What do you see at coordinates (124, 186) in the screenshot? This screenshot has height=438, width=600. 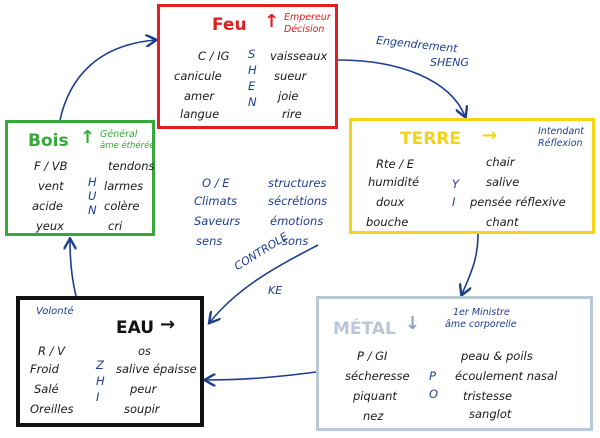 I see `bois-col2-2: larmes` at bounding box center [124, 186].